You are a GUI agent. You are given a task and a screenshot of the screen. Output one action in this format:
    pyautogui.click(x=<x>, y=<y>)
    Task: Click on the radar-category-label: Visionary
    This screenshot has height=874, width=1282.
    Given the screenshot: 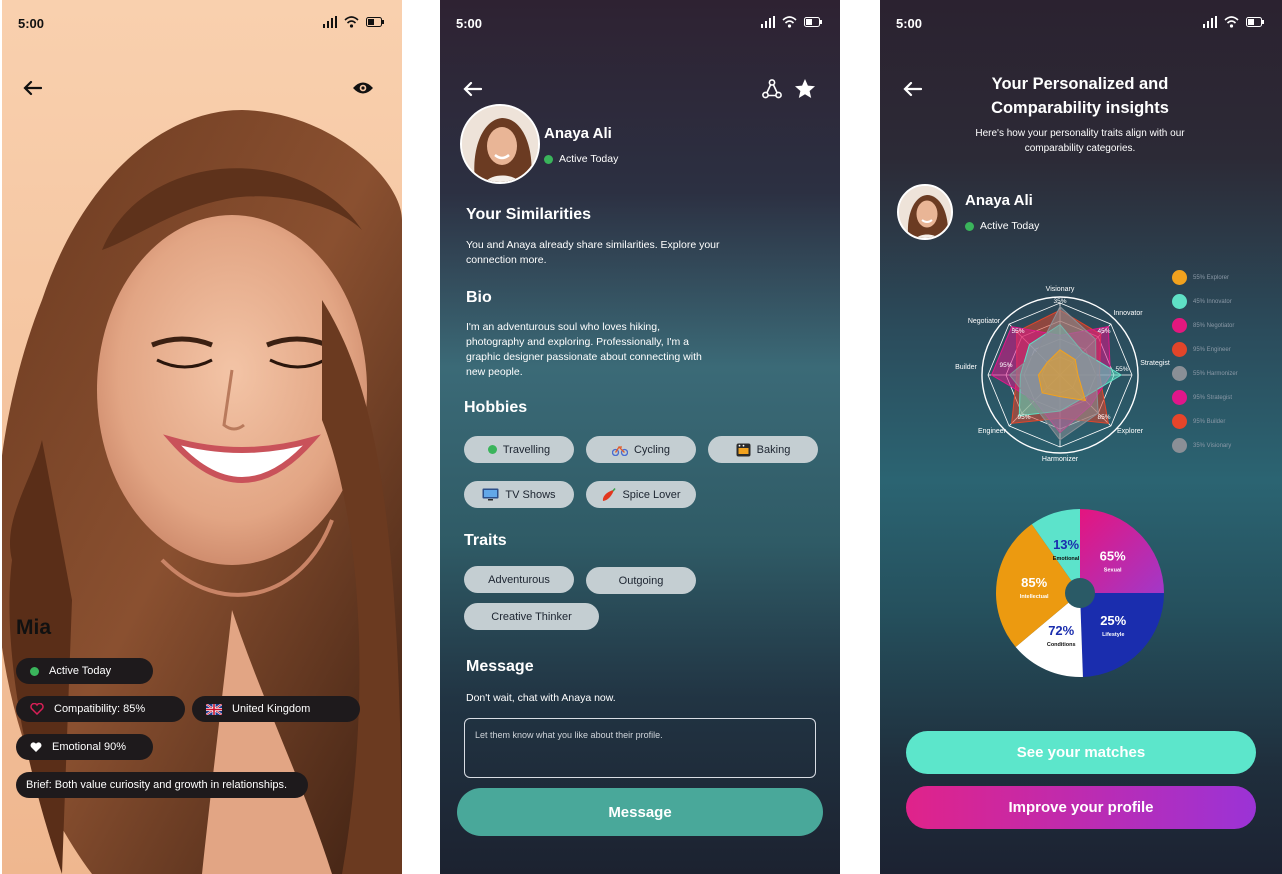 What is the action you would take?
    pyautogui.click(x=1060, y=289)
    